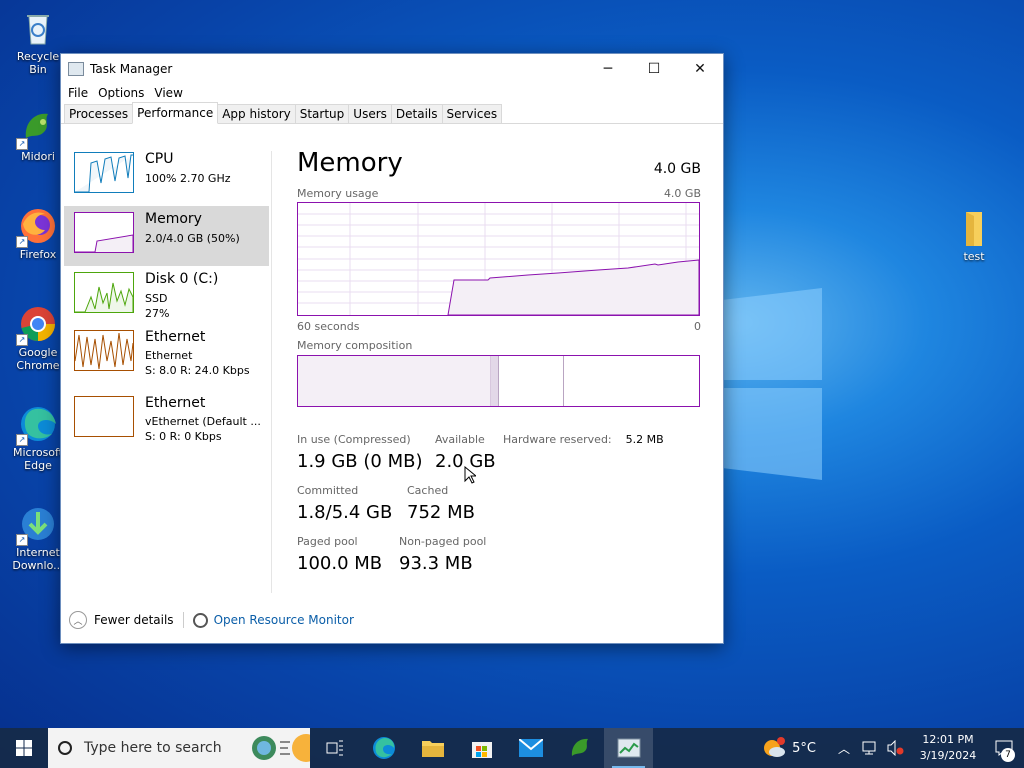 The height and width of the screenshot is (768, 1024). I want to click on tab-performance: Performance, so click(175, 113).